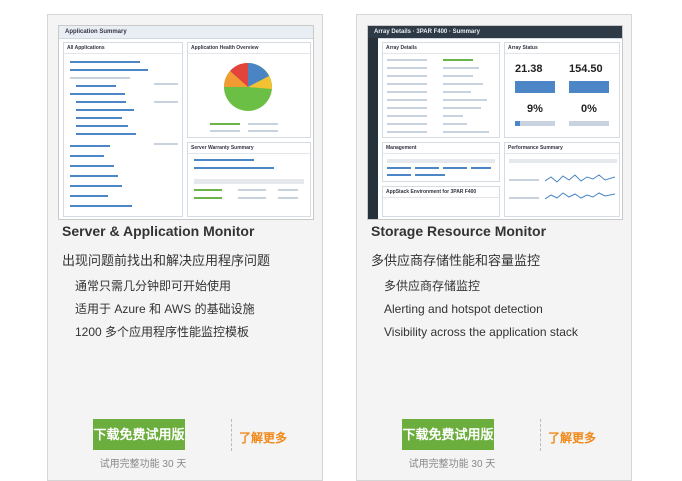 The image size is (682, 481). What do you see at coordinates (441, 192) in the screenshot?
I see `screenshot-panel-title: AppStack Environment for 3PAR F400` at bounding box center [441, 192].